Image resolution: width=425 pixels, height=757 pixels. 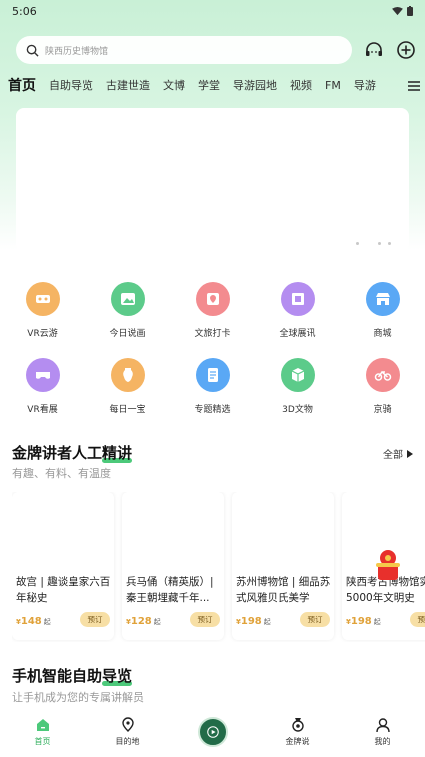 I want to click on grid-label: VR云游, so click(x=42, y=334).